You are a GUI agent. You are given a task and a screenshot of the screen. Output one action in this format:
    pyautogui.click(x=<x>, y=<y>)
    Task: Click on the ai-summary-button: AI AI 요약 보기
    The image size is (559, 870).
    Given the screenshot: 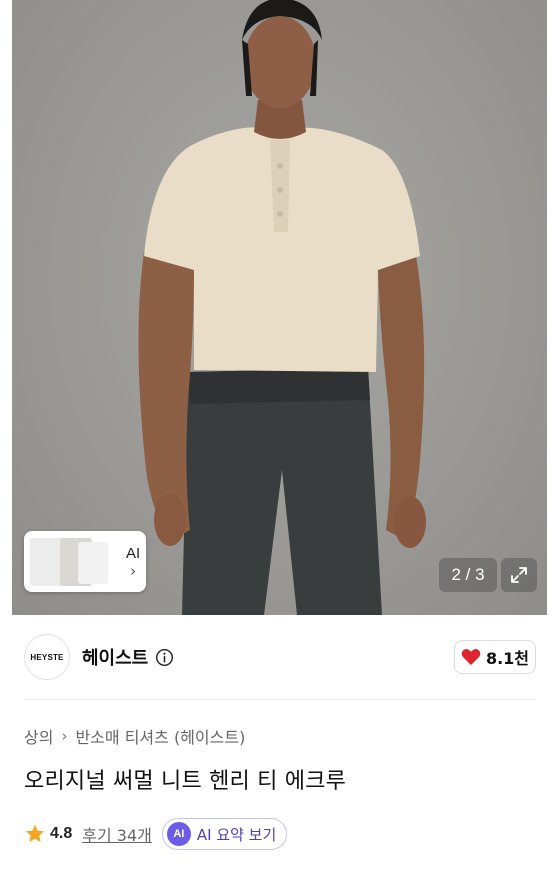 What is the action you would take?
    pyautogui.click(x=224, y=834)
    